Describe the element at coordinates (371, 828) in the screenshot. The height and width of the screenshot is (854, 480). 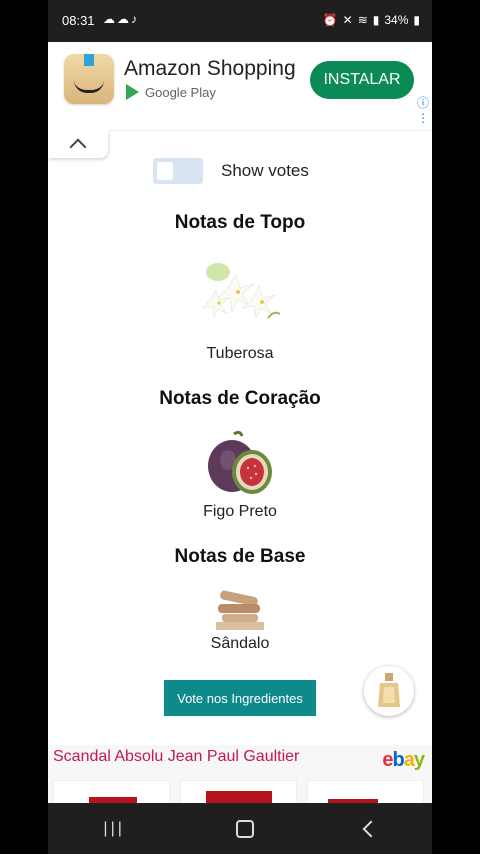
I see `back-icon` at that location.